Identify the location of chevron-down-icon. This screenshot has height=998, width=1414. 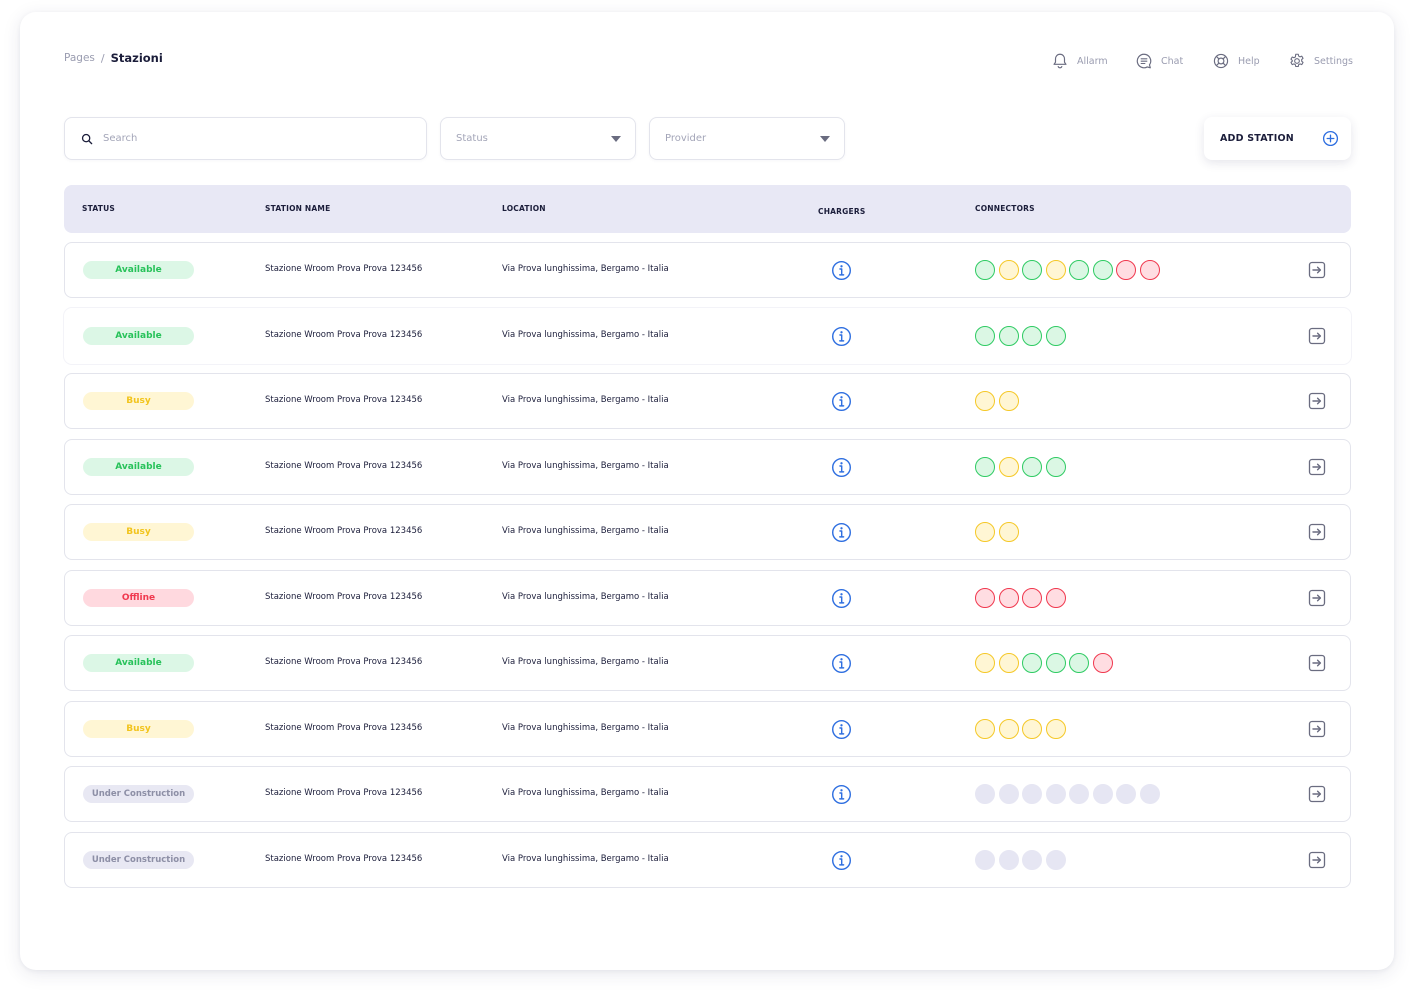
(616, 138).